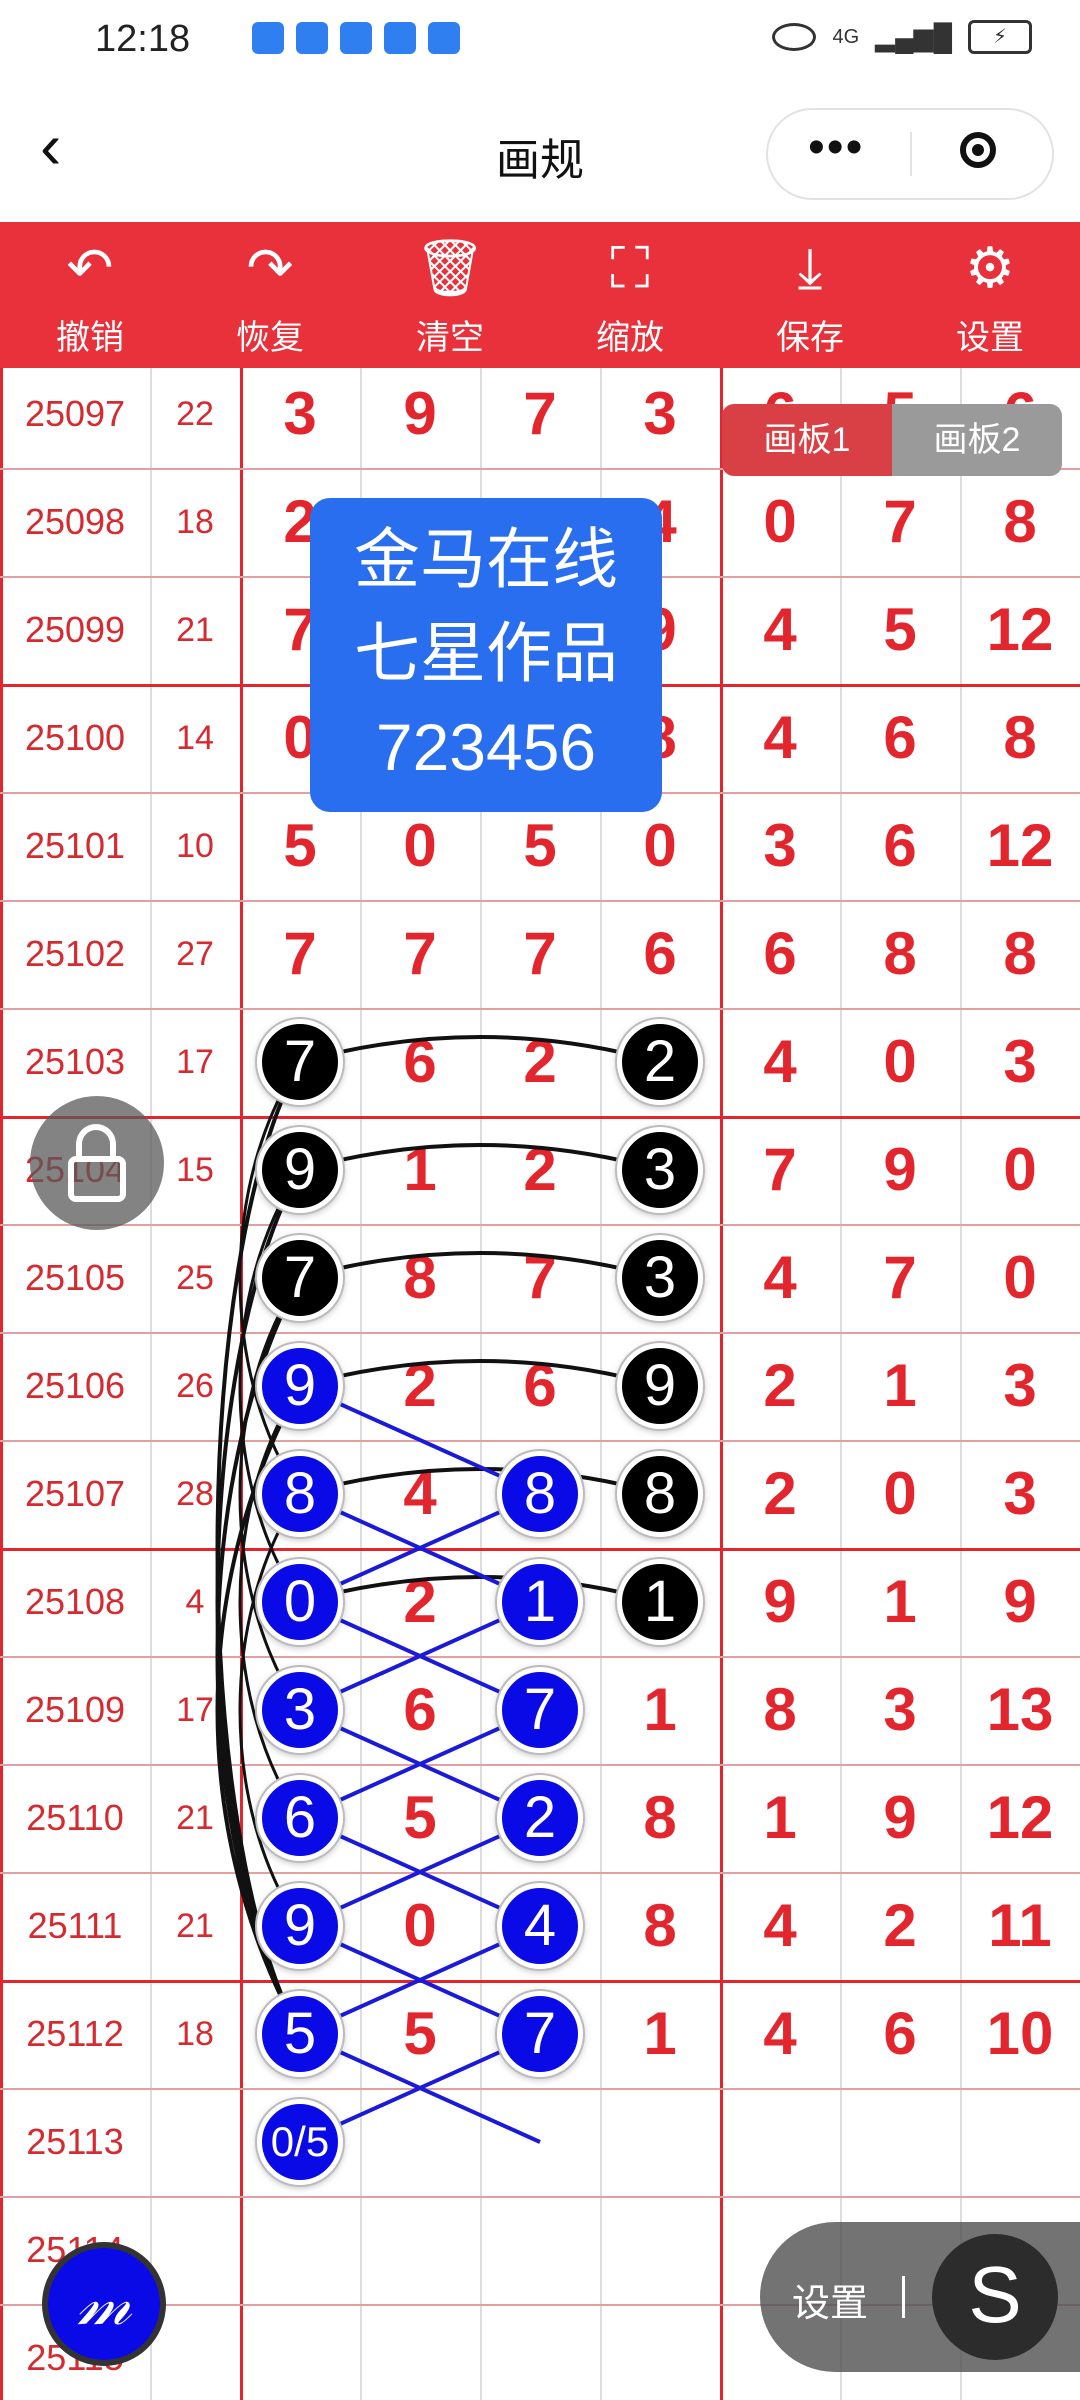 This screenshot has height=2400, width=1080. What do you see at coordinates (836, 147) in the screenshot?
I see `more-icon: •••` at bounding box center [836, 147].